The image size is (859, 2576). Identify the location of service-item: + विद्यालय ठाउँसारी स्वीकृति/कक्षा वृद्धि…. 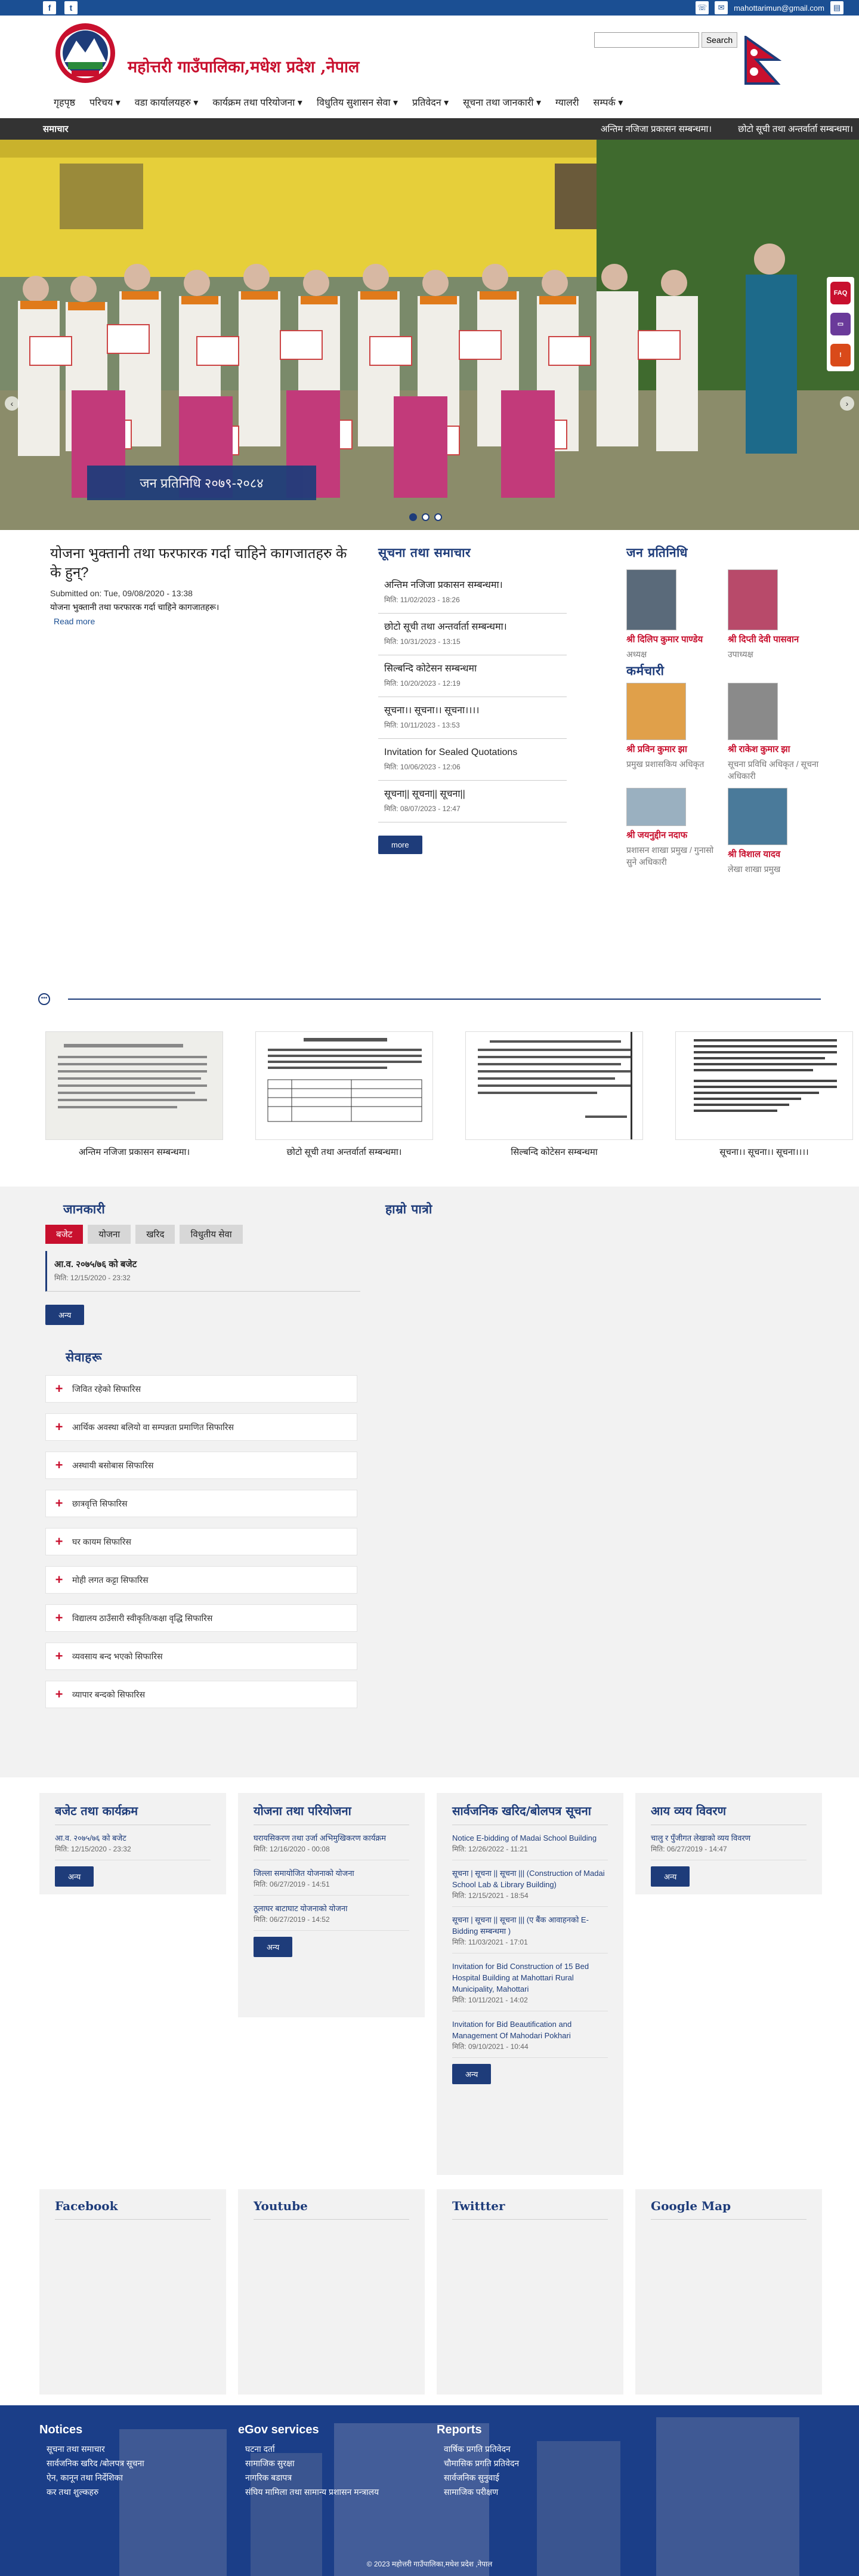
(201, 1618).